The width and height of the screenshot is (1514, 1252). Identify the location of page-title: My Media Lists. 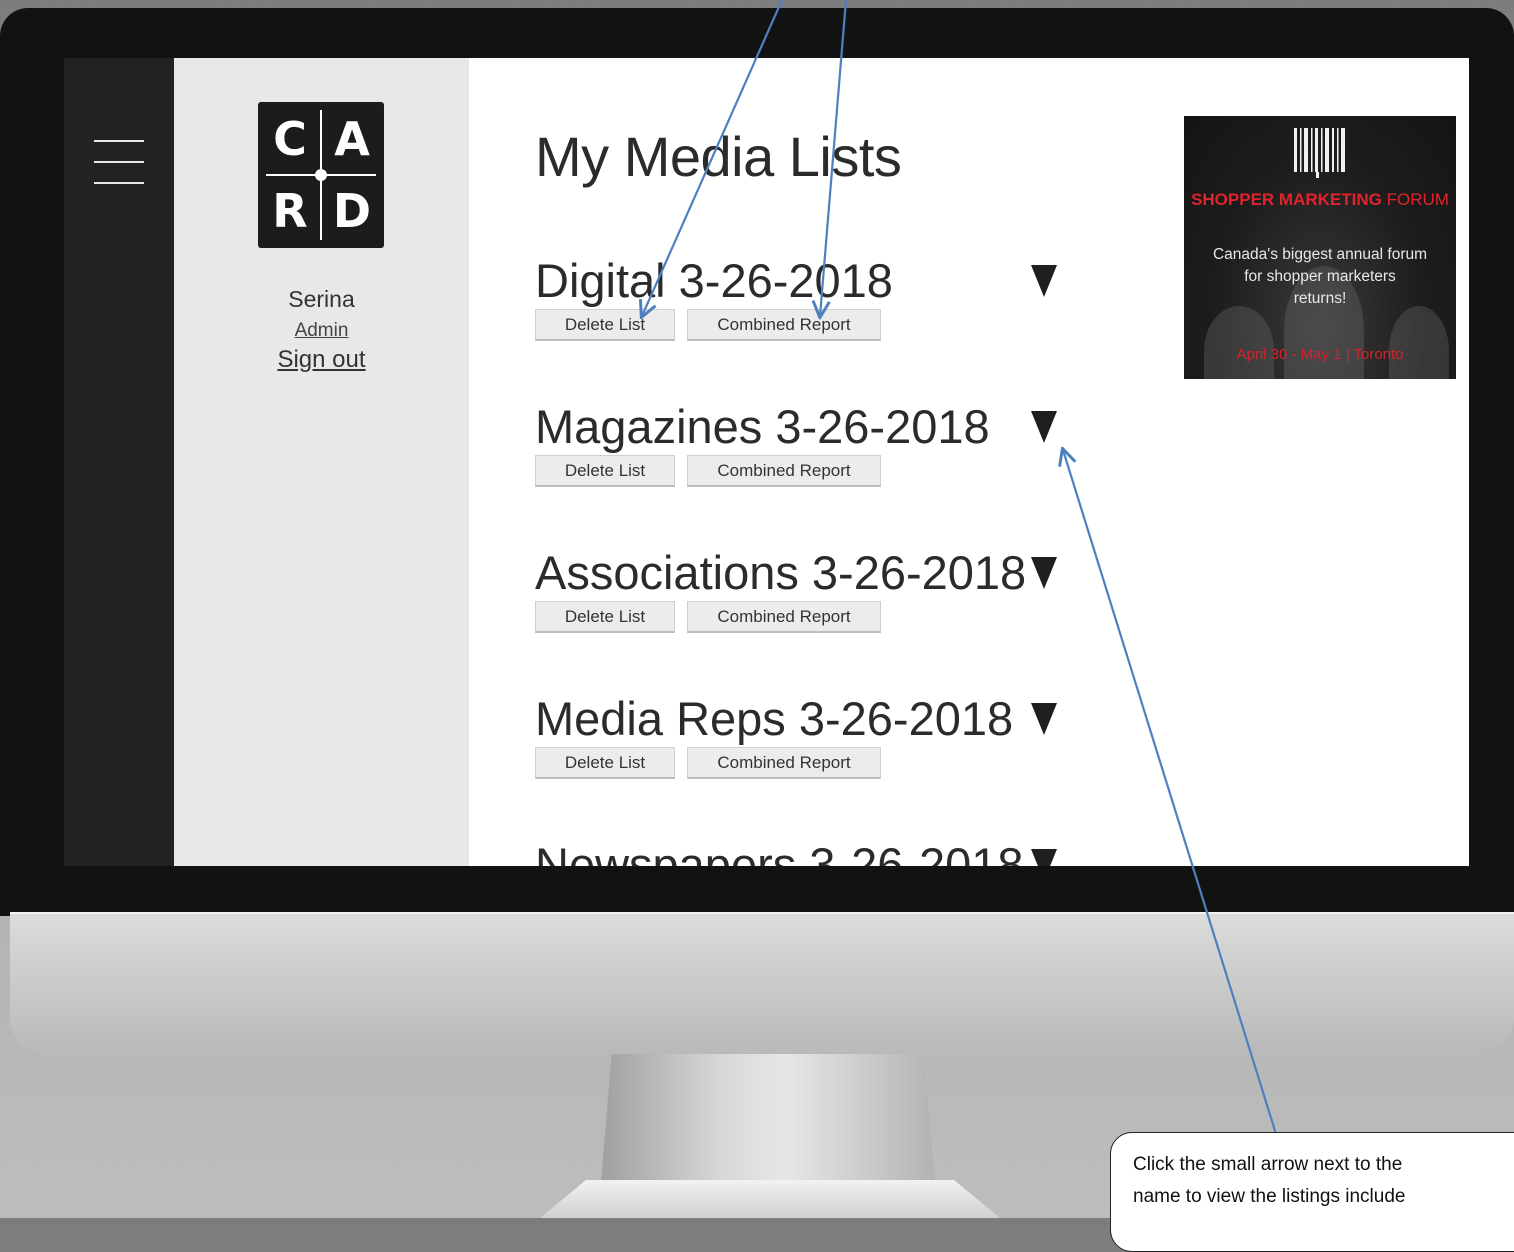
(718, 156).